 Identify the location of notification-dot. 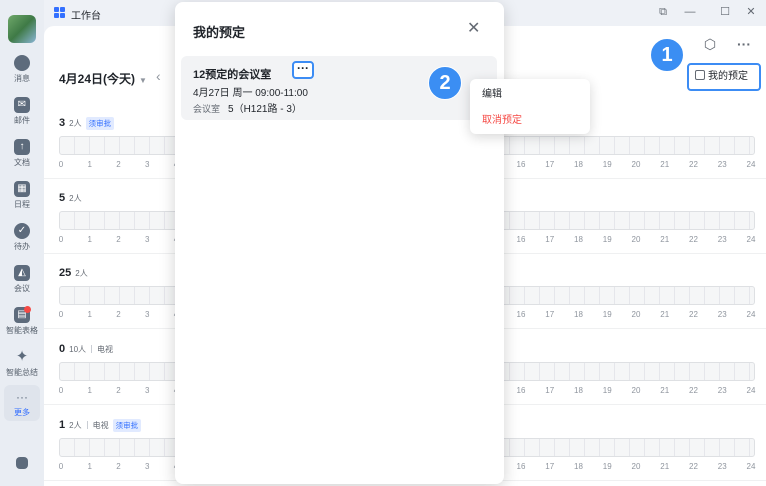
(27, 309).